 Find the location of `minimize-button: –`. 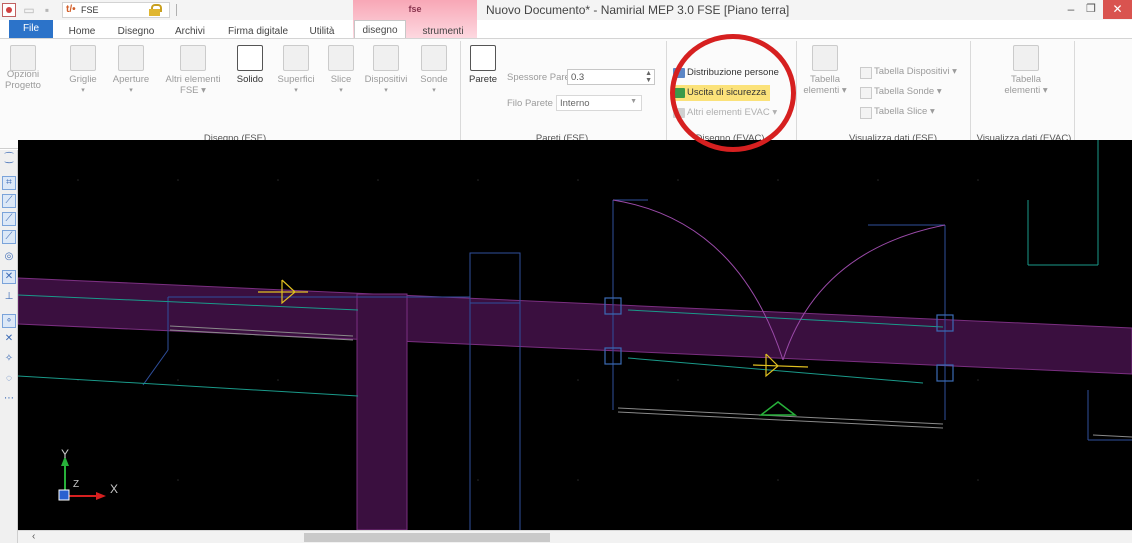

minimize-button: – is located at coordinates (1071, 10).